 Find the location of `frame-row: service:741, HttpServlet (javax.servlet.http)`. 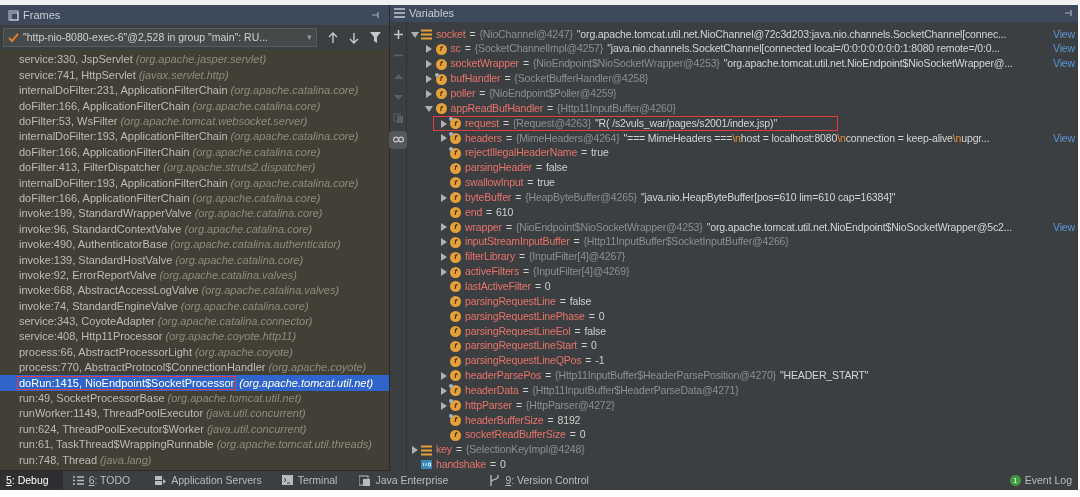

frame-row: service:741, HttpServlet (javax.servlet.http) is located at coordinates (194, 75).